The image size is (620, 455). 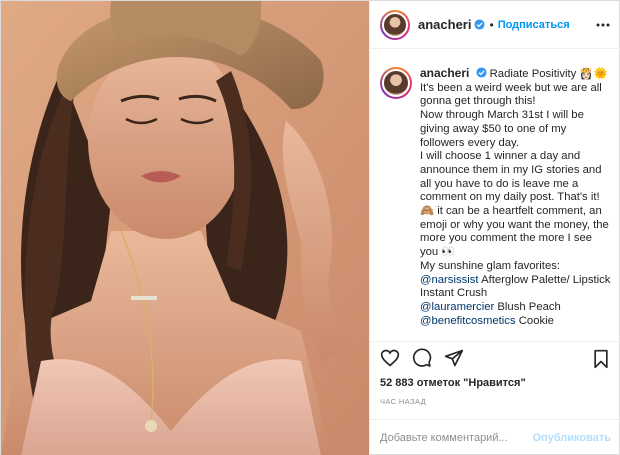 I want to click on add-comment-bar: Опубликовать, so click(x=495, y=437).